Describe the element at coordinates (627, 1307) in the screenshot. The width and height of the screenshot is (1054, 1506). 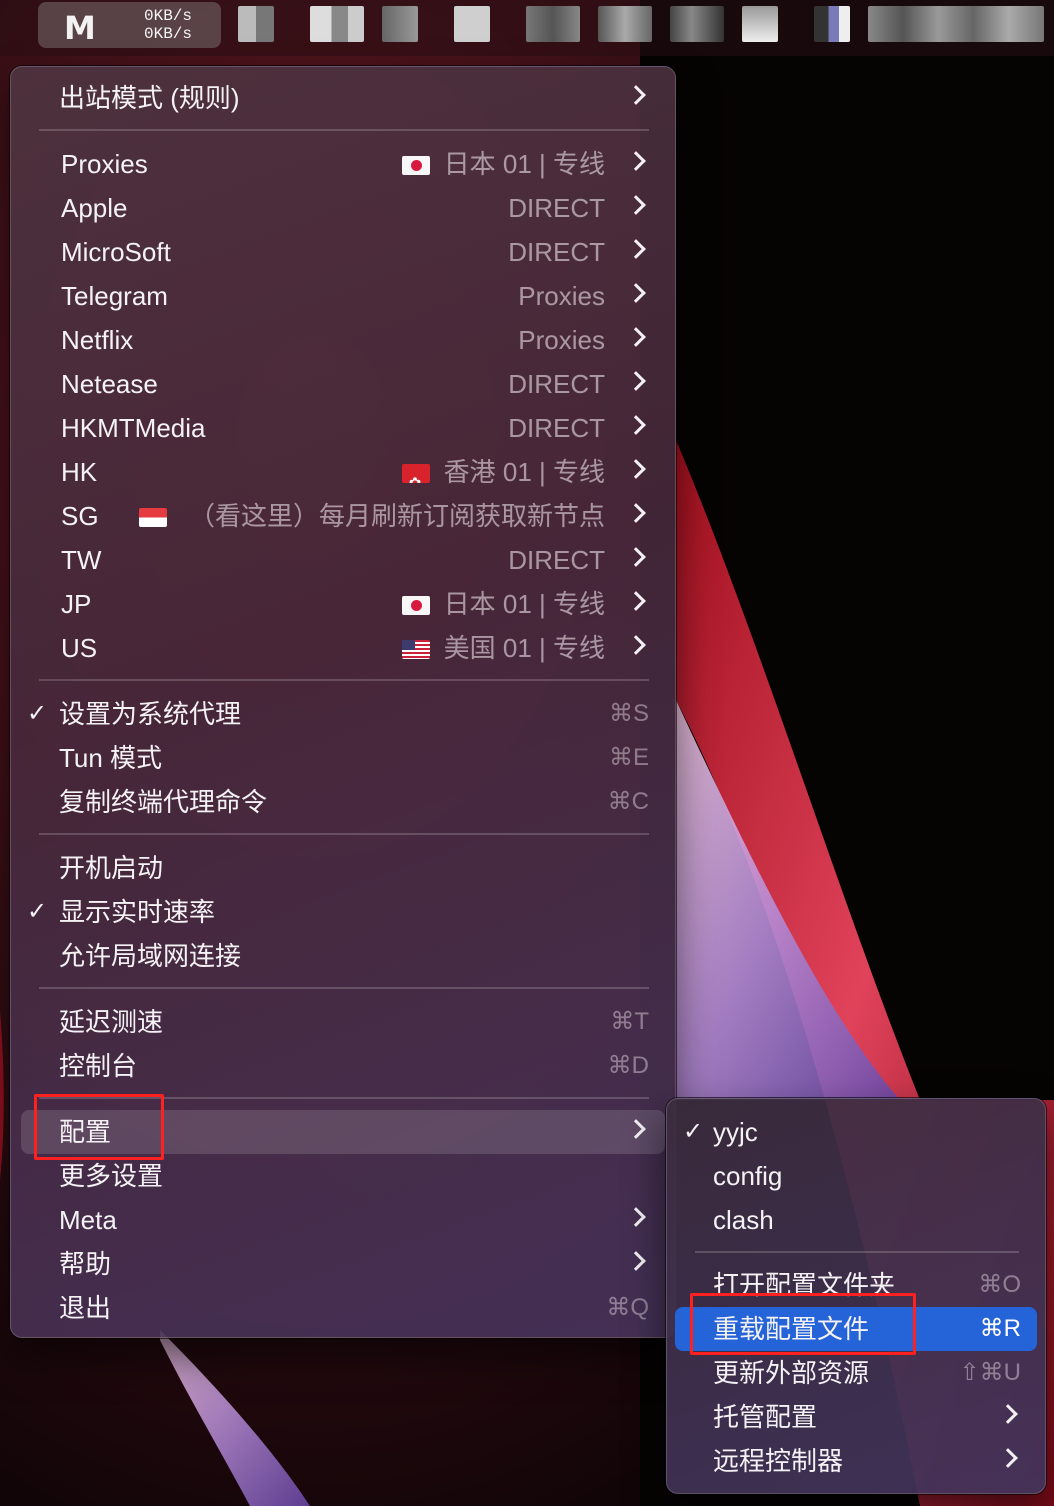
I see `keyboard-shortcut: ⌘Q` at that location.